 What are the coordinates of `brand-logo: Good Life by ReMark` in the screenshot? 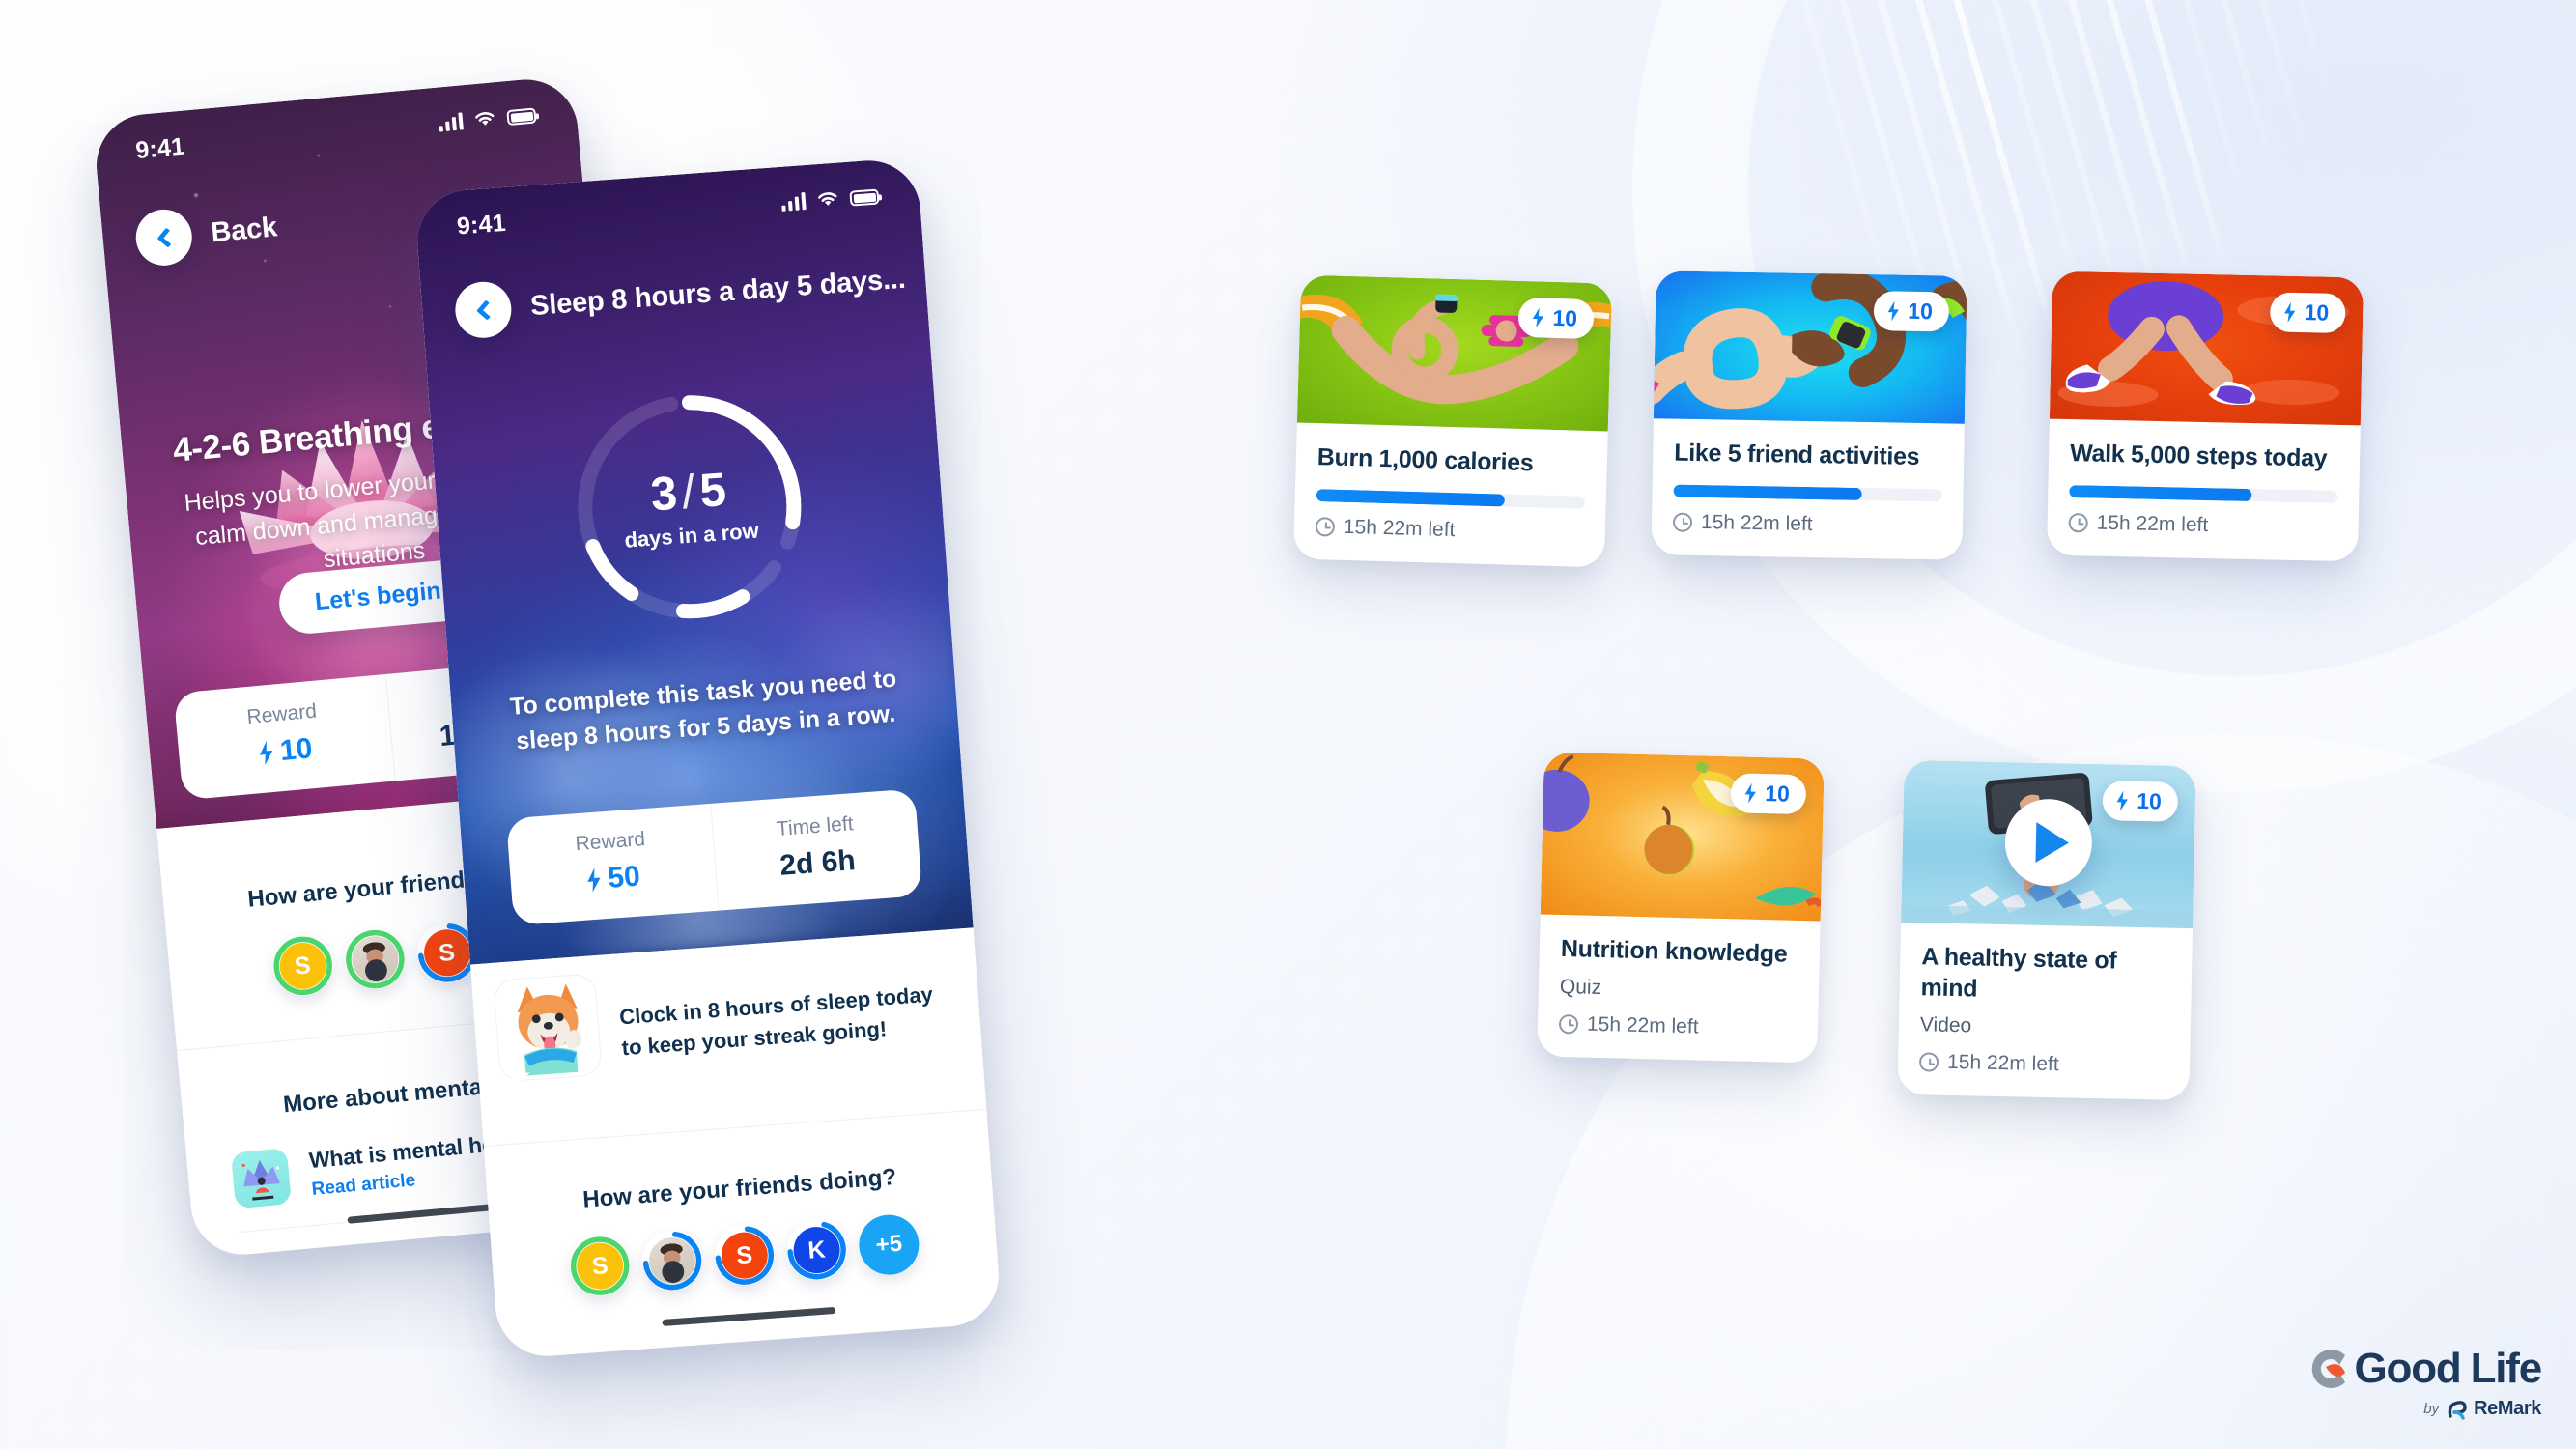 It's located at (2422, 1382).